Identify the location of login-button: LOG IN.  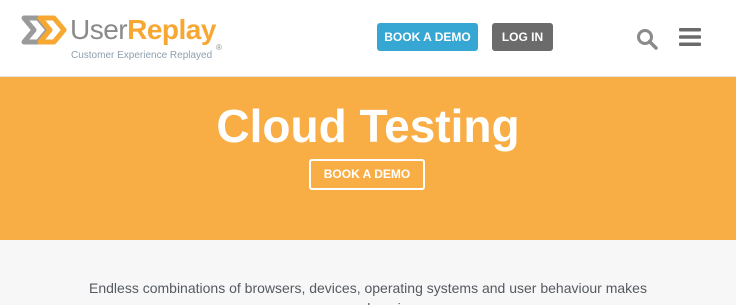
(522, 37).